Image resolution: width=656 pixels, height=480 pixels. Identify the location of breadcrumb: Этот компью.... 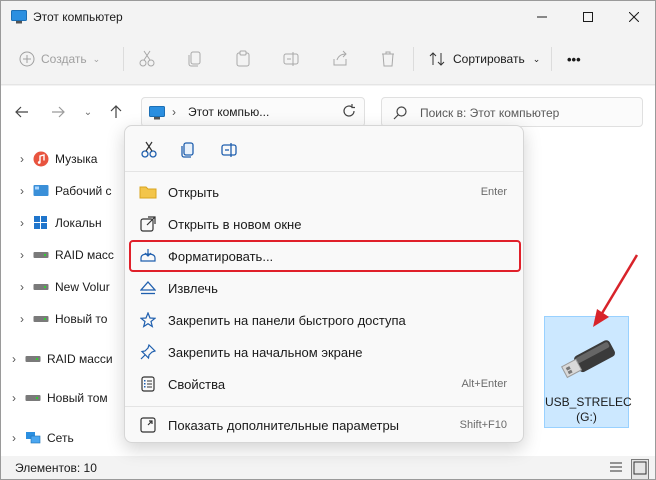
(228, 112).